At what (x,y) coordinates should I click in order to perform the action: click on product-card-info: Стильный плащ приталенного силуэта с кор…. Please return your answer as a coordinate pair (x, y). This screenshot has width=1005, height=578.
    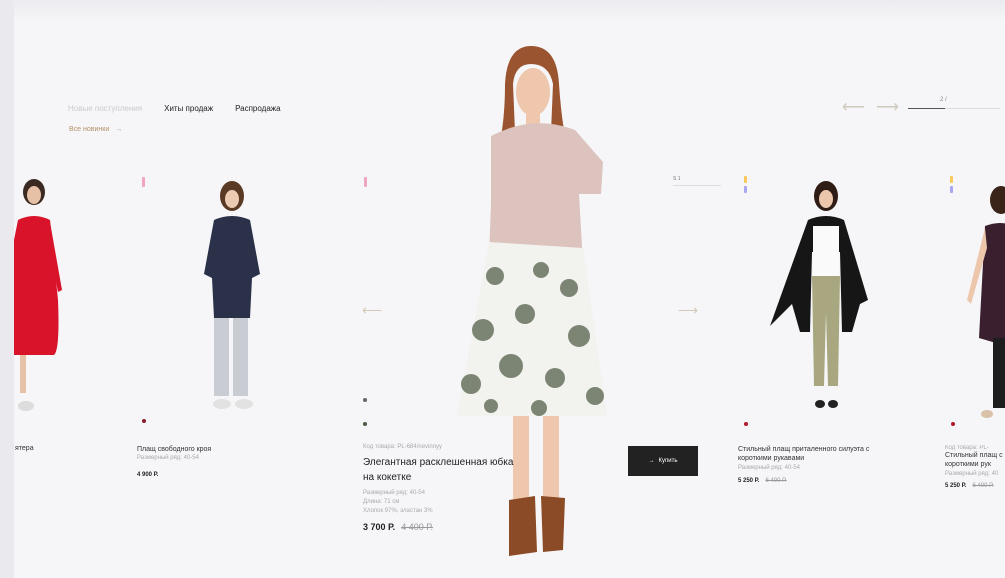
    Looking at the image, I should click on (813, 464).